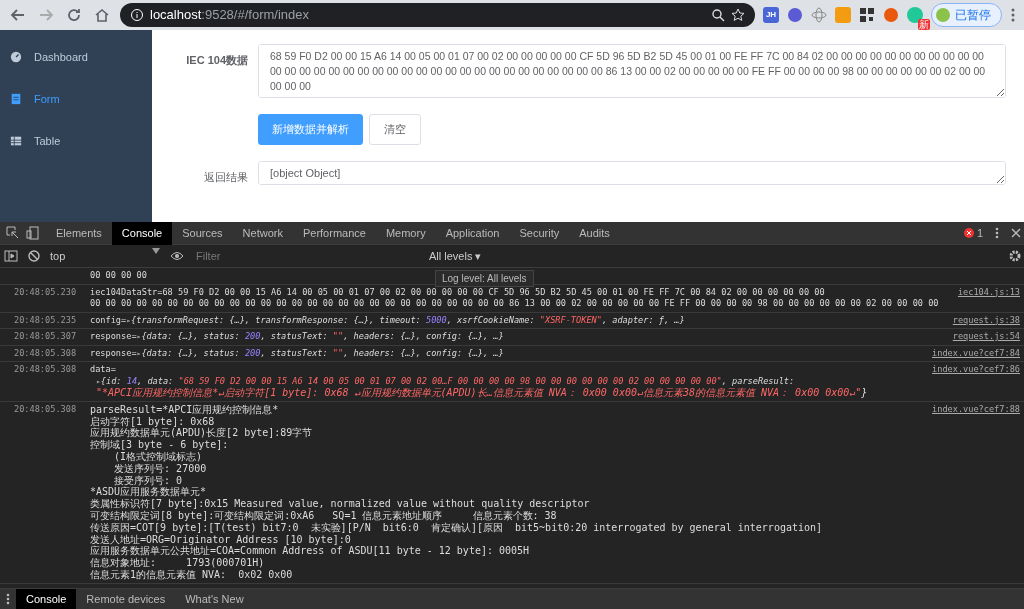  What do you see at coordinates (13, 233) in the screenshot?
I see `inspect-icon` at bounding box center [13, 233].